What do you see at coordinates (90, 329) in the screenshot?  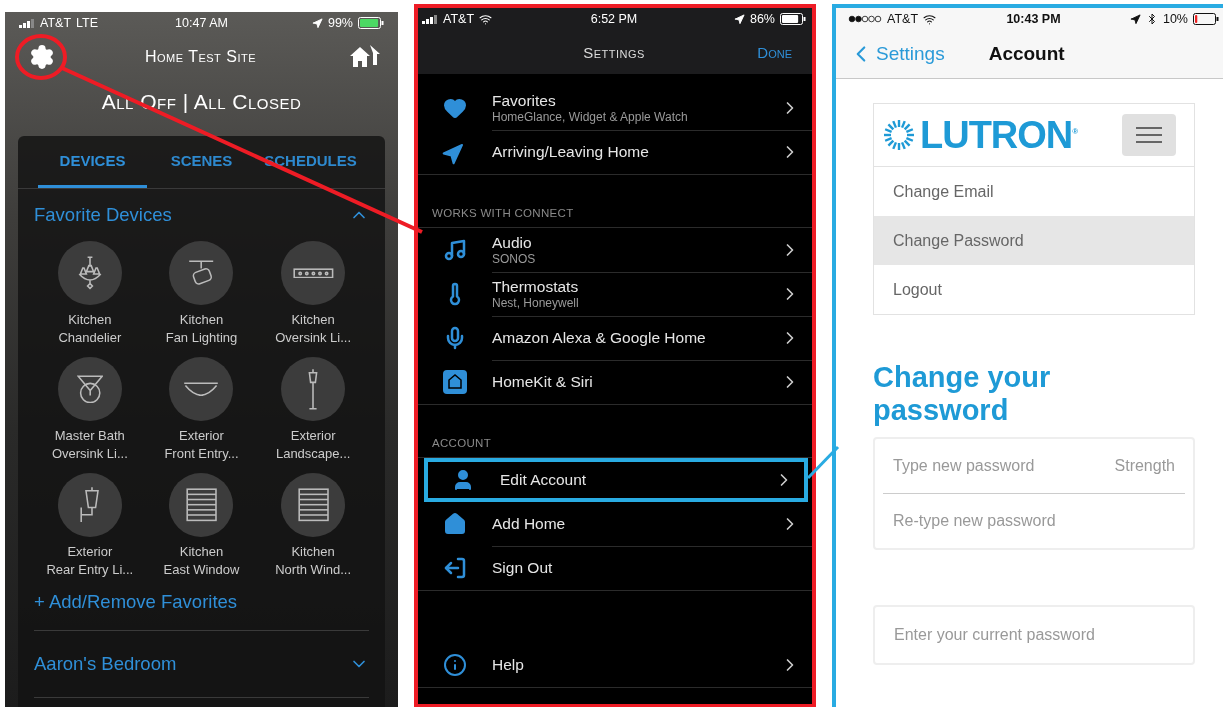 I see `device-label: Kitchen Chandelier` at bounding box center [90, 329].